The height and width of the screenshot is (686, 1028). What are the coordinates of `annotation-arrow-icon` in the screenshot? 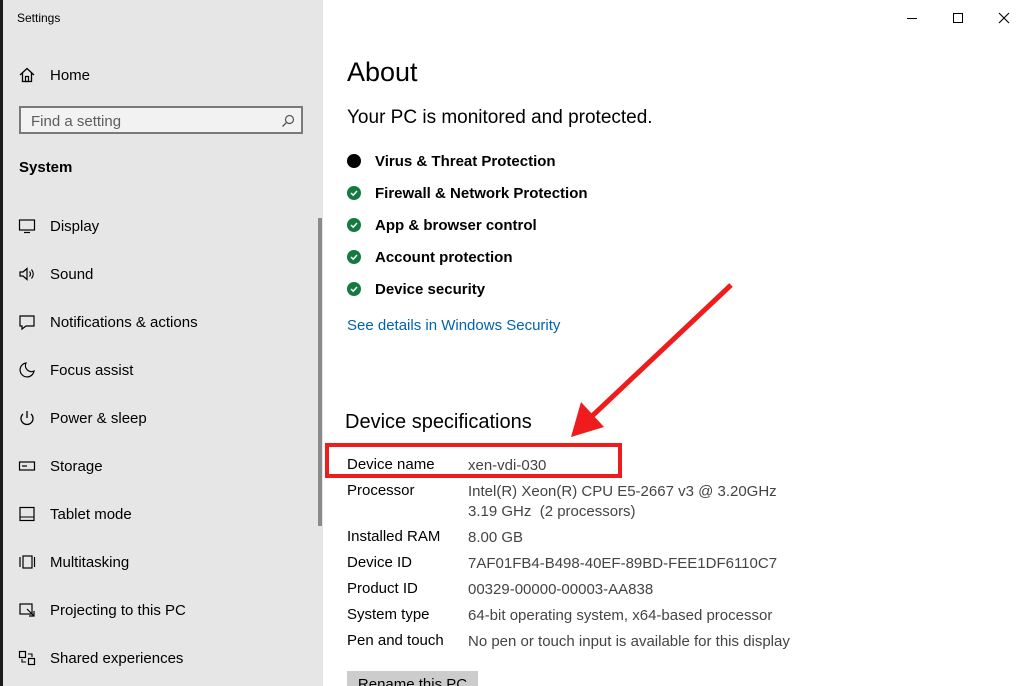 It's located at (652, 360).